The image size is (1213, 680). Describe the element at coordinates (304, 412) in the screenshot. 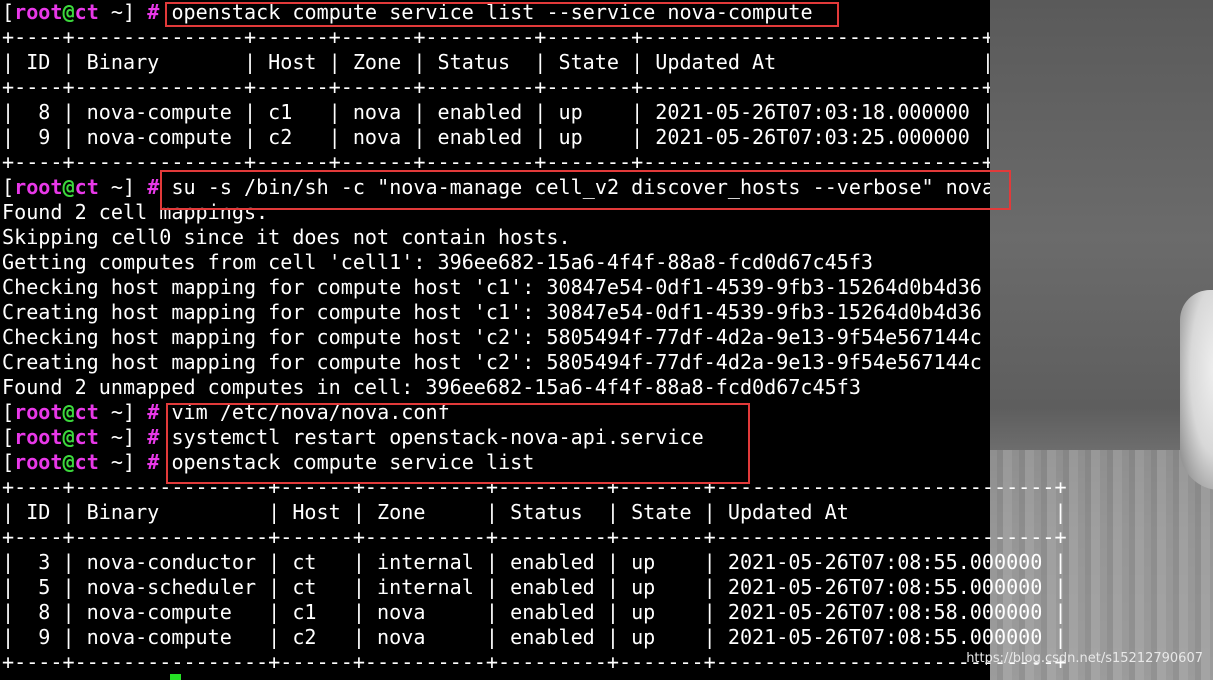

I see `command-text: vim /etc/nova/nova.conf` at that location.